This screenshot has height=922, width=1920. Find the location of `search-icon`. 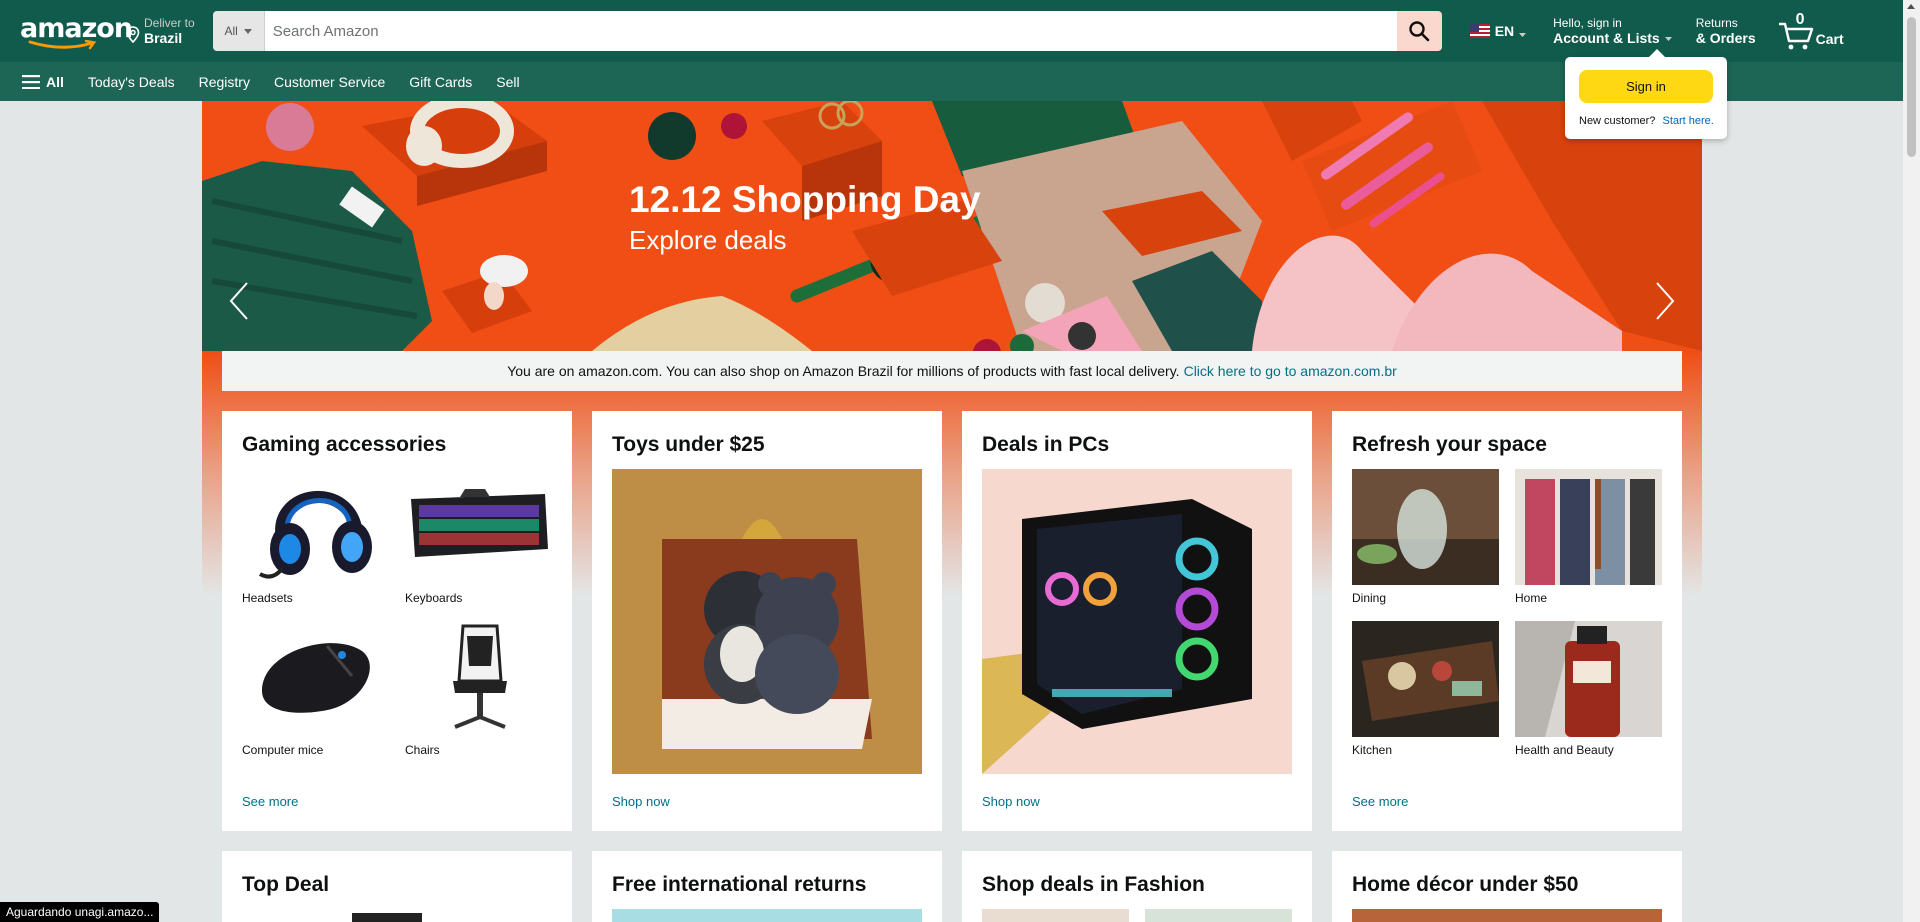

search-icon is located at coordinates (1419, 31).